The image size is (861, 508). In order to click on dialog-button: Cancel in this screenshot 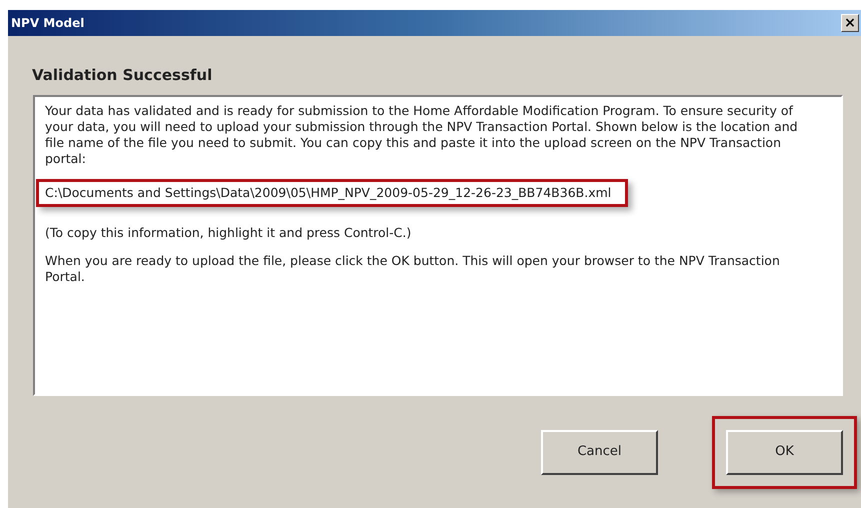, I will do `click(599, 452)`.